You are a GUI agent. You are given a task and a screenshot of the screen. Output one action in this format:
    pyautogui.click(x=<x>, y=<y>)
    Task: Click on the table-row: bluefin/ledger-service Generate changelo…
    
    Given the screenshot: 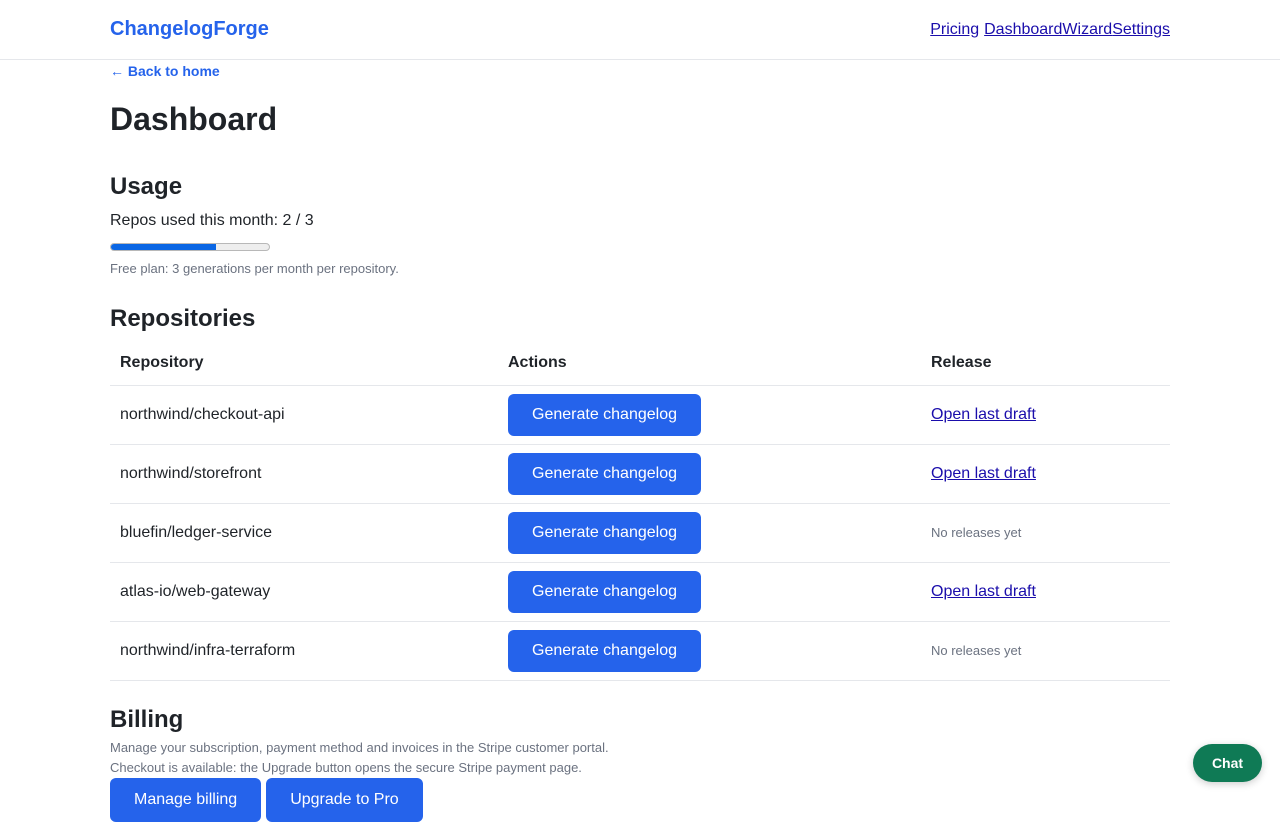 What is the action you would take?
    pyautogui.click(x=640, y=533)
    